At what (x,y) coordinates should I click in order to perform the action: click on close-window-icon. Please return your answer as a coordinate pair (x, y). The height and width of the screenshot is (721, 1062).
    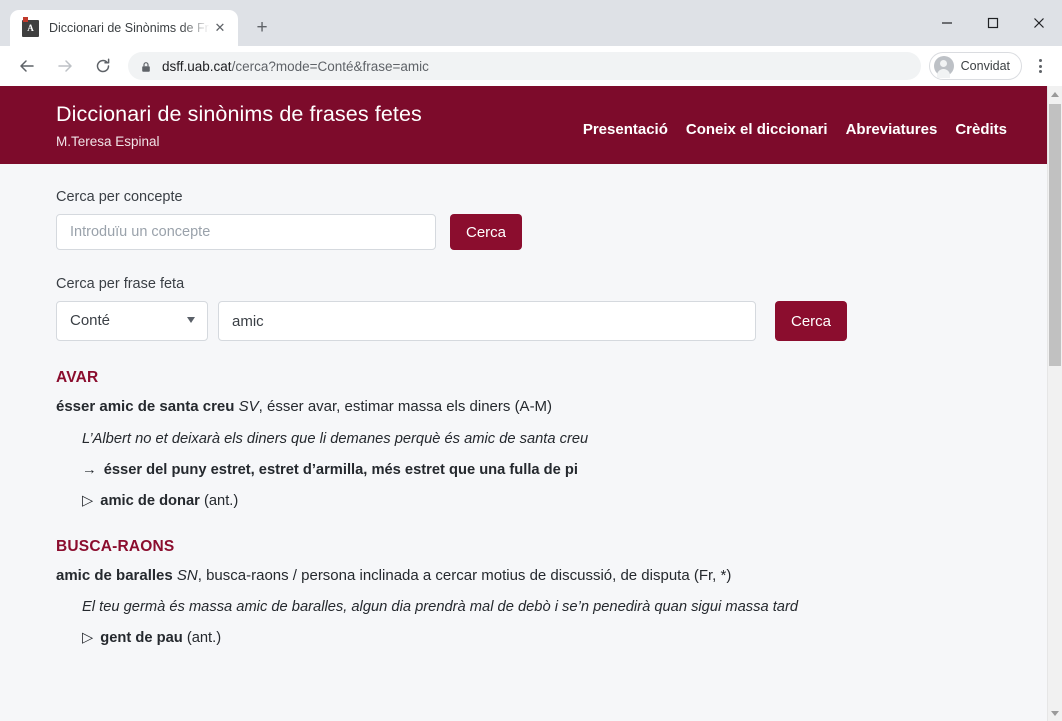
    Looking at the image, I should click on (1039, 23).